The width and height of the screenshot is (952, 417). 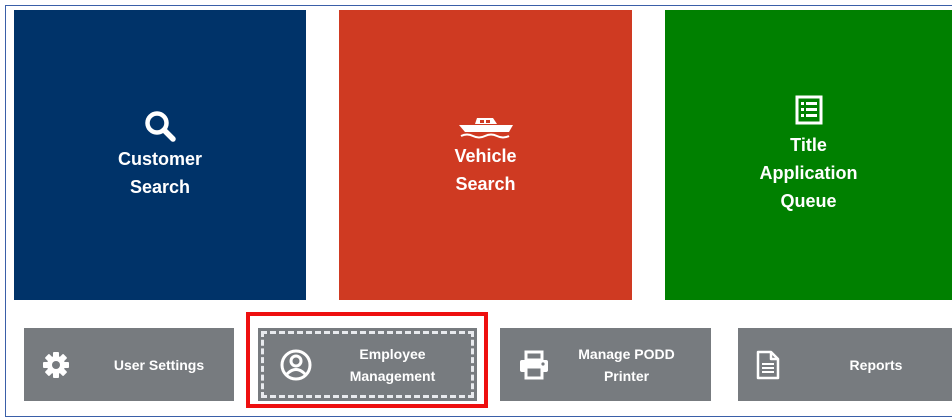 What do you see at coordinates (392, 365) in the screenshot?
I see `employee-management-label: Employee Management` at bounding box center [392, 365].